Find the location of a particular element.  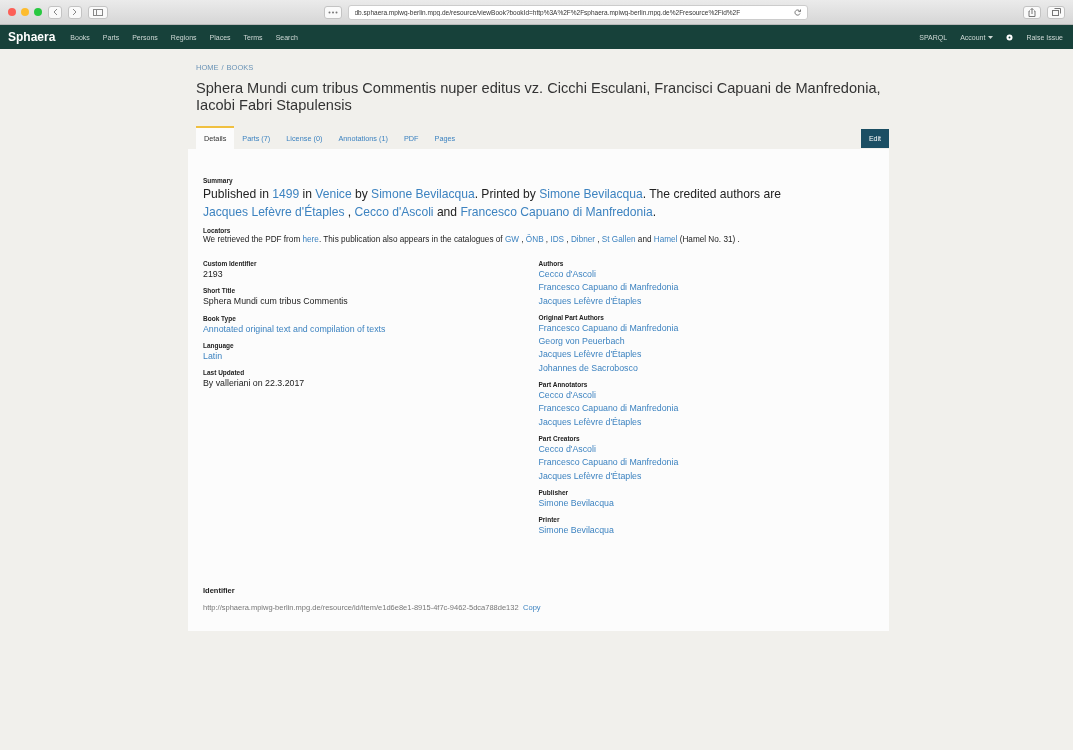

tabs-button is located at coordinates (1056, 12).